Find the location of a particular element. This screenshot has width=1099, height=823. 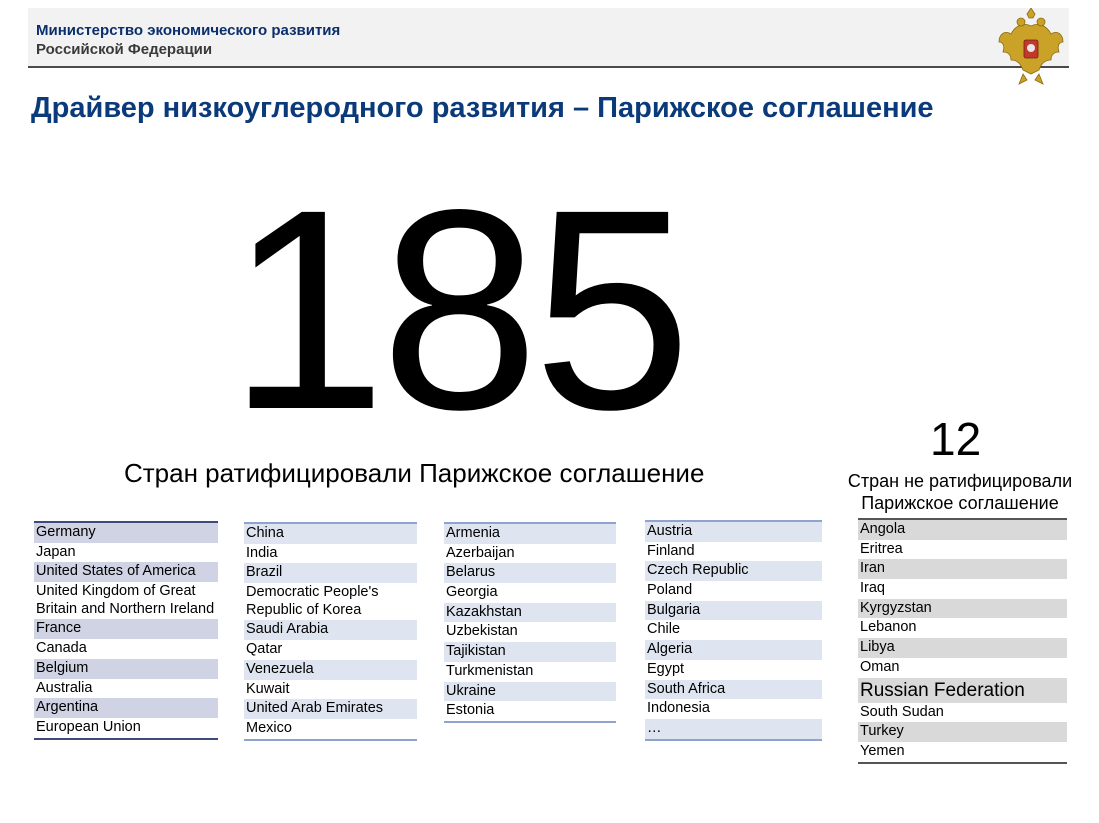

list-item: Canada is located at coordinates (61, 648).